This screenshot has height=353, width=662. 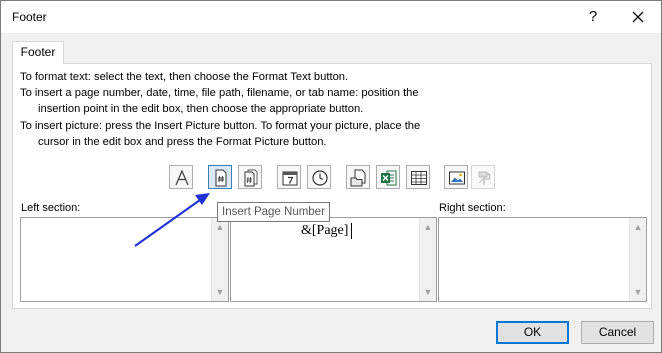 I want to click on insert-date-button, so click(x=289, y=177).